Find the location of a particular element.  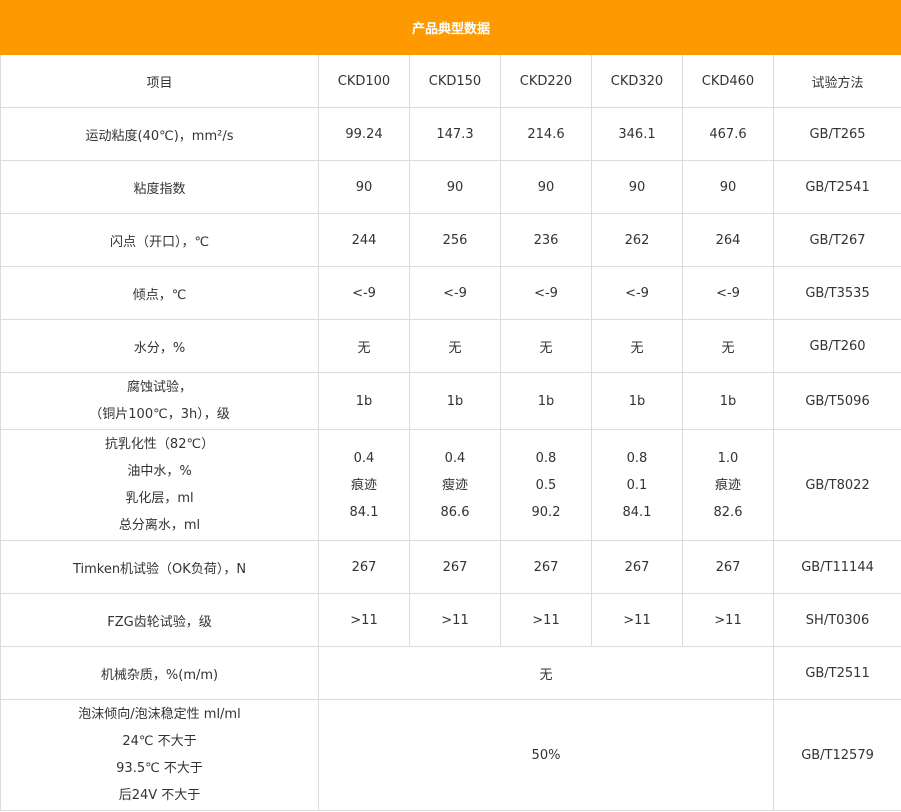

value-cell: 0.4 瘦迹 86.6 is located at coordinates (455, 485).